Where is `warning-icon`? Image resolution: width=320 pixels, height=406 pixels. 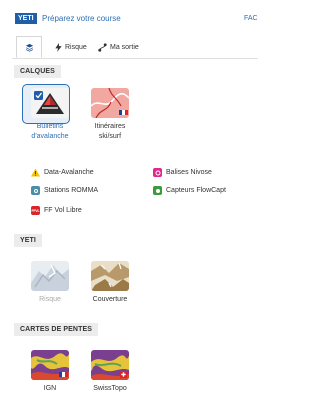 warning-icon is located at coordinates (35, 172).